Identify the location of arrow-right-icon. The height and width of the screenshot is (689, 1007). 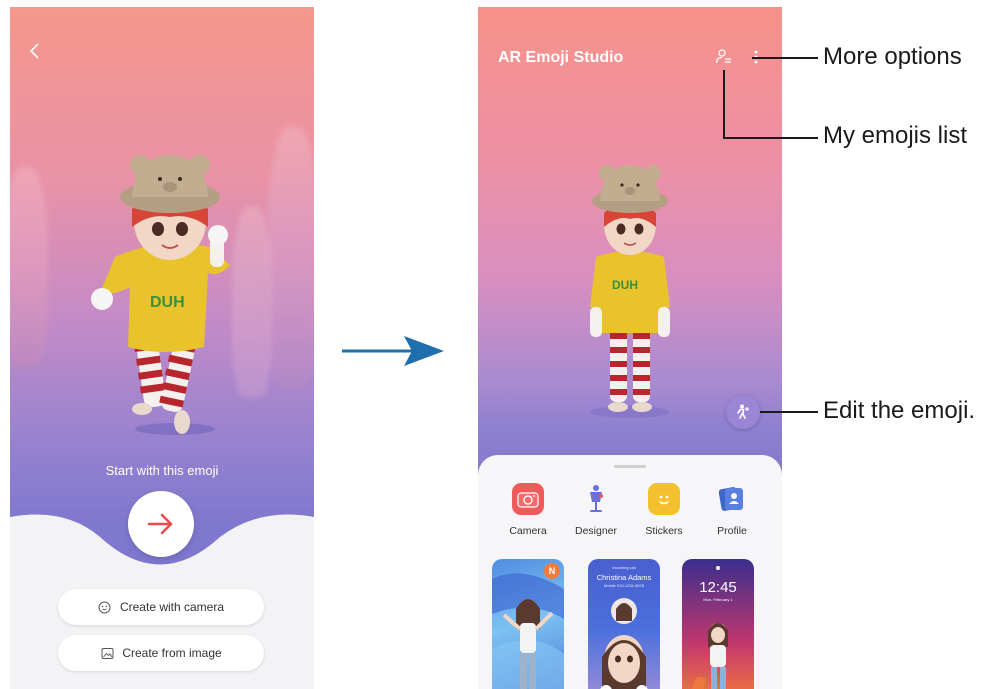
(160, 524).